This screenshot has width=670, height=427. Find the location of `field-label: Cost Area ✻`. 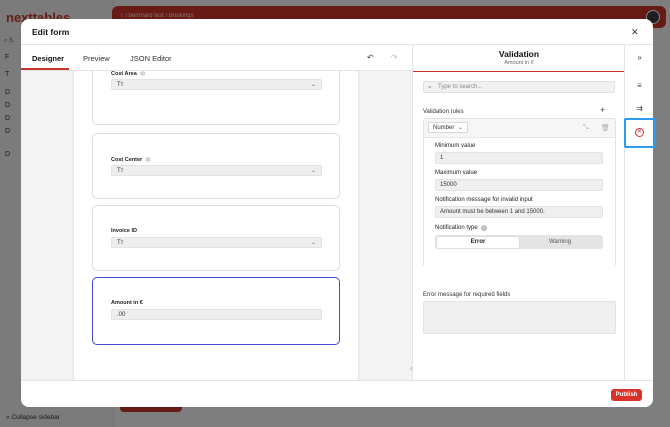

field-label: Cost Area ✻ is located at coordinates (129, 74).